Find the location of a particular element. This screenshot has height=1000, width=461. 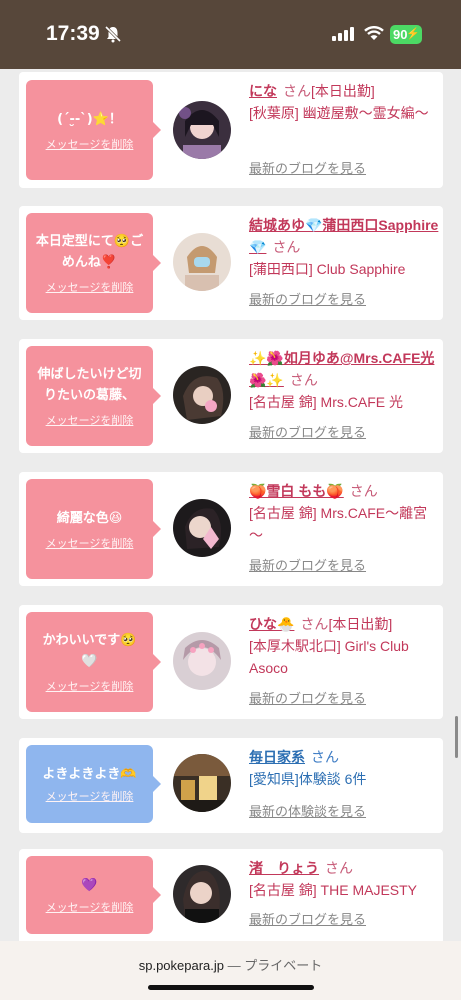

profile-info: 毎日家系 さん [愛知県]体験談 6件 is located at coordinates (344, 768).